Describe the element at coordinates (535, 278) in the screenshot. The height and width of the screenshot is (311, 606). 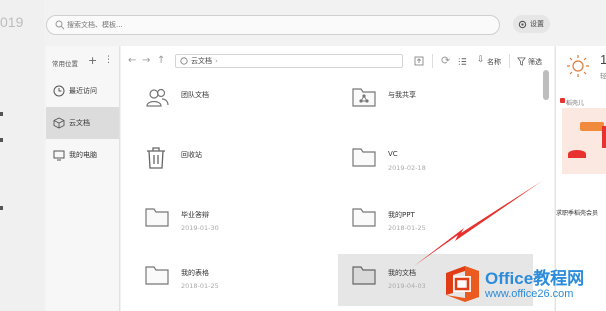
I see `watermark-title: Office教程网` at that location.